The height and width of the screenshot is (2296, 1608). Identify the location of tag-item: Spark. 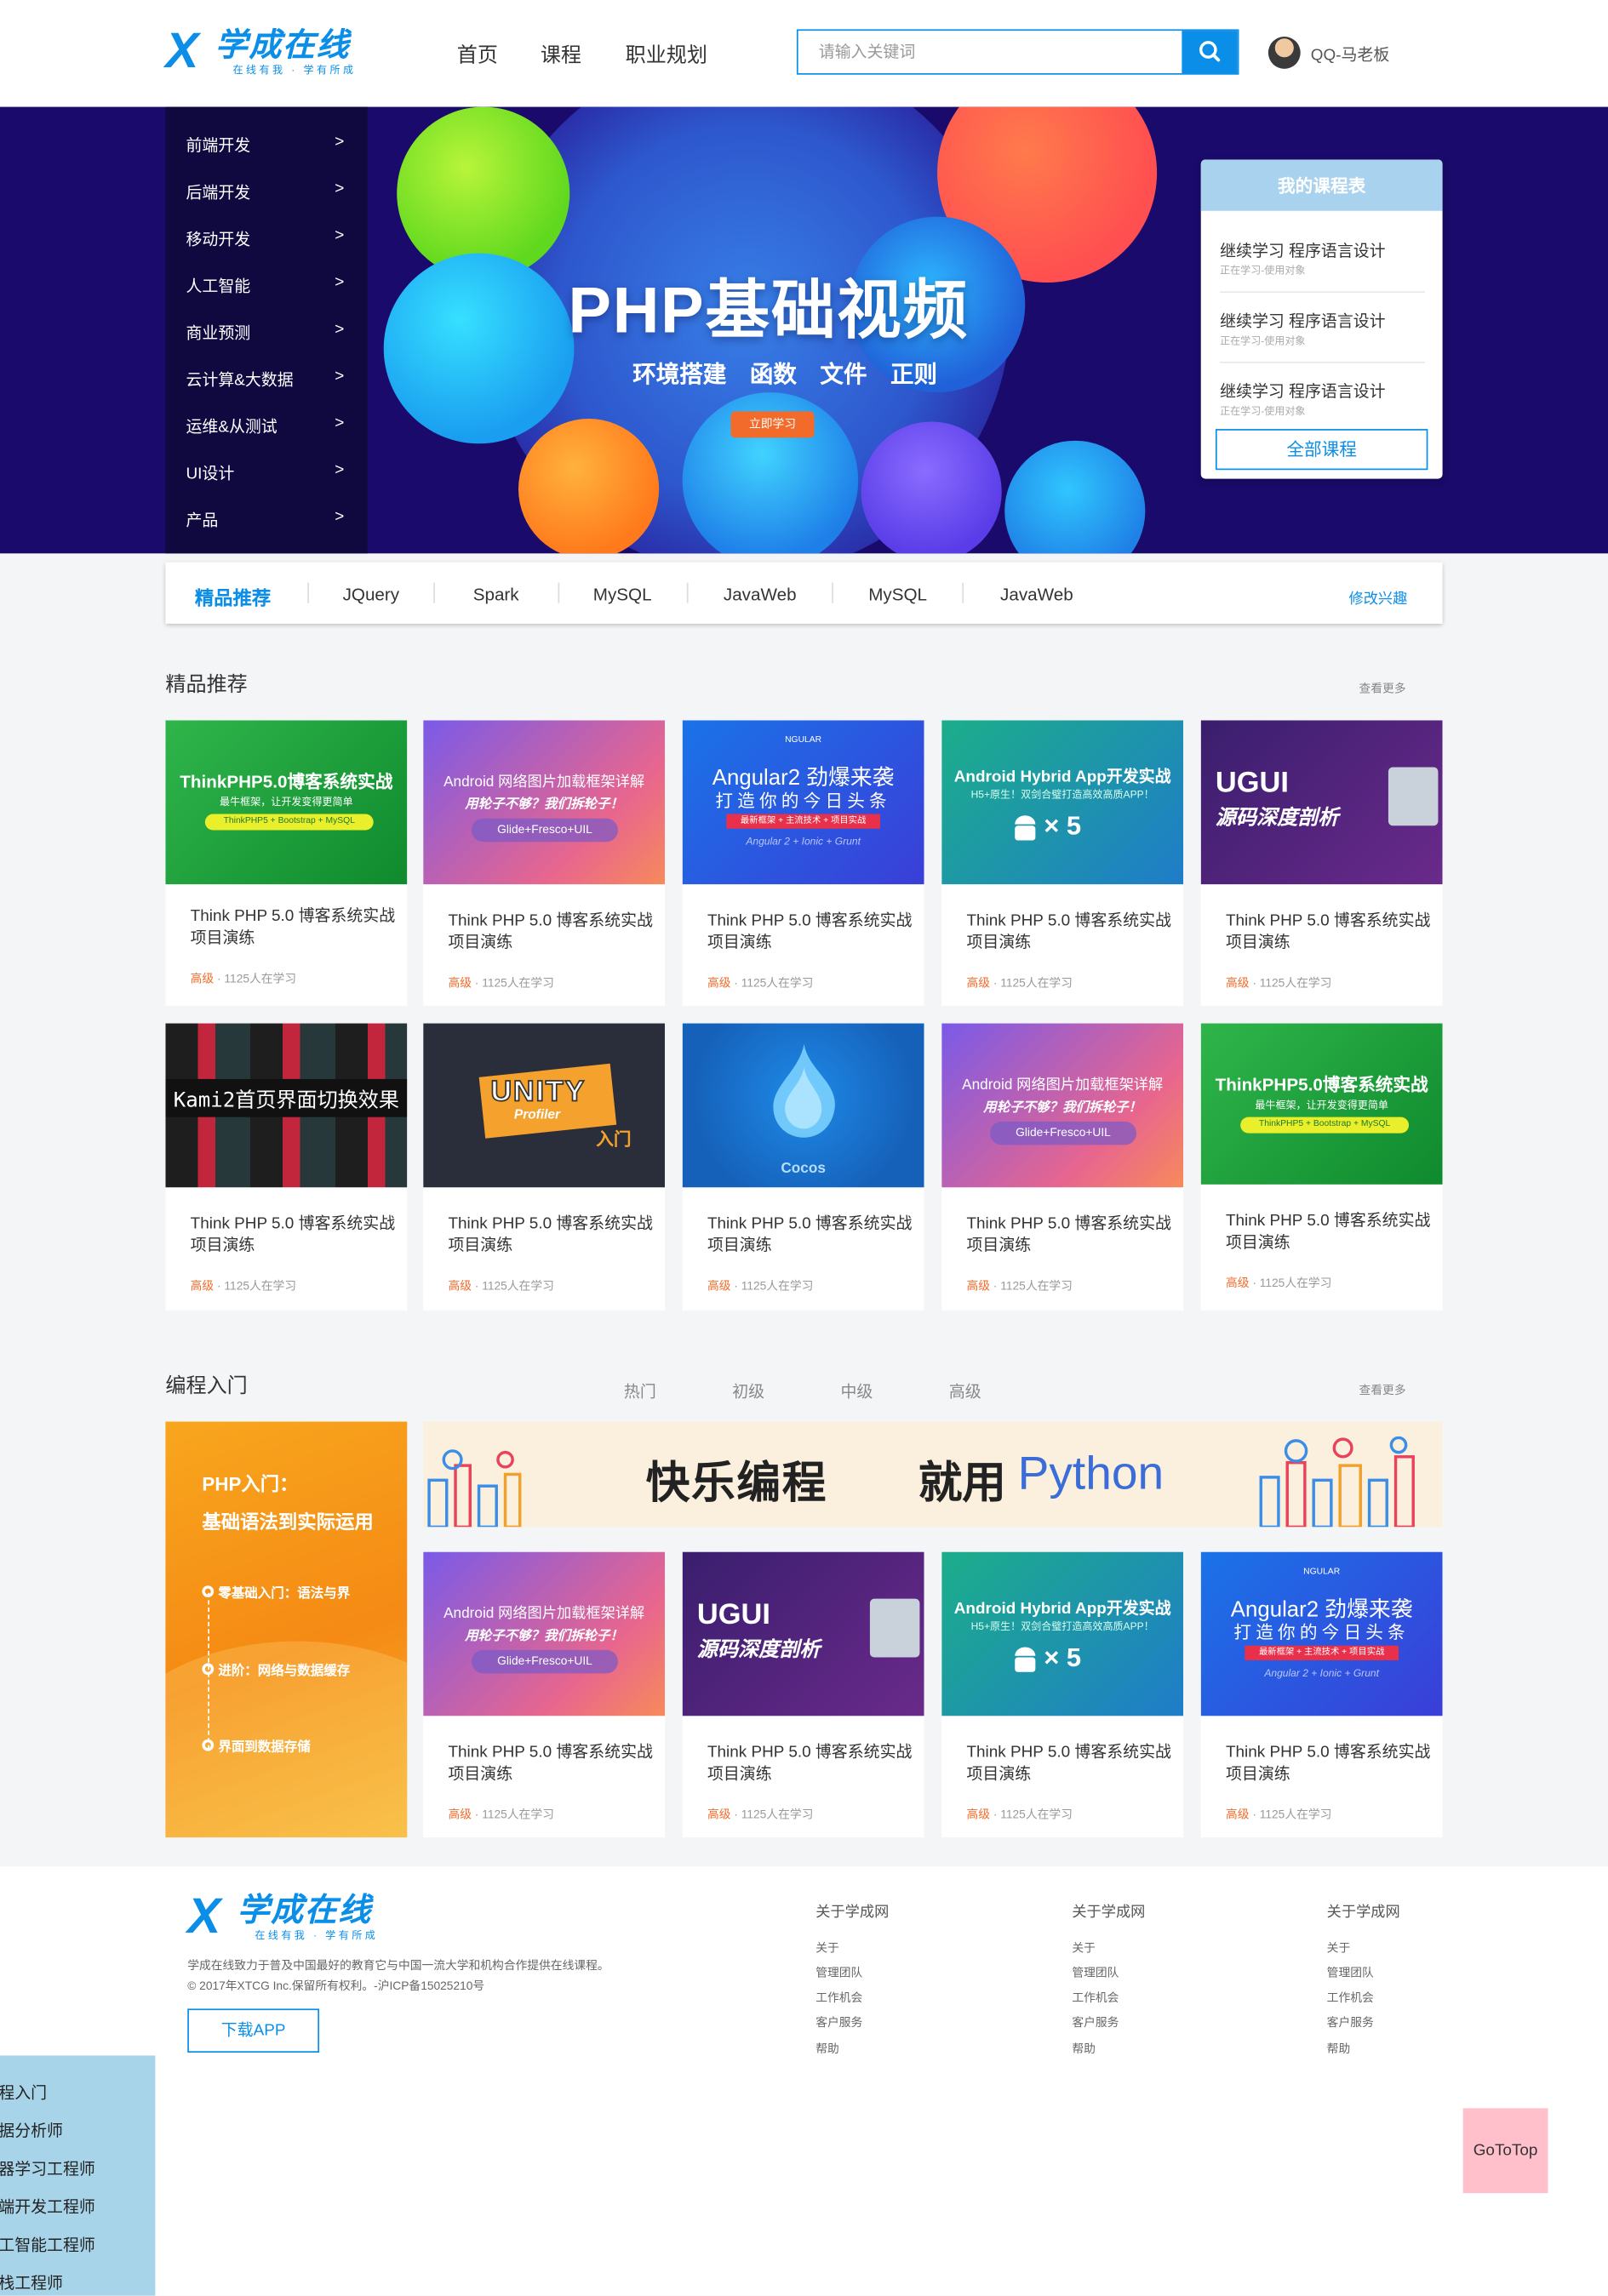
(496, 594).